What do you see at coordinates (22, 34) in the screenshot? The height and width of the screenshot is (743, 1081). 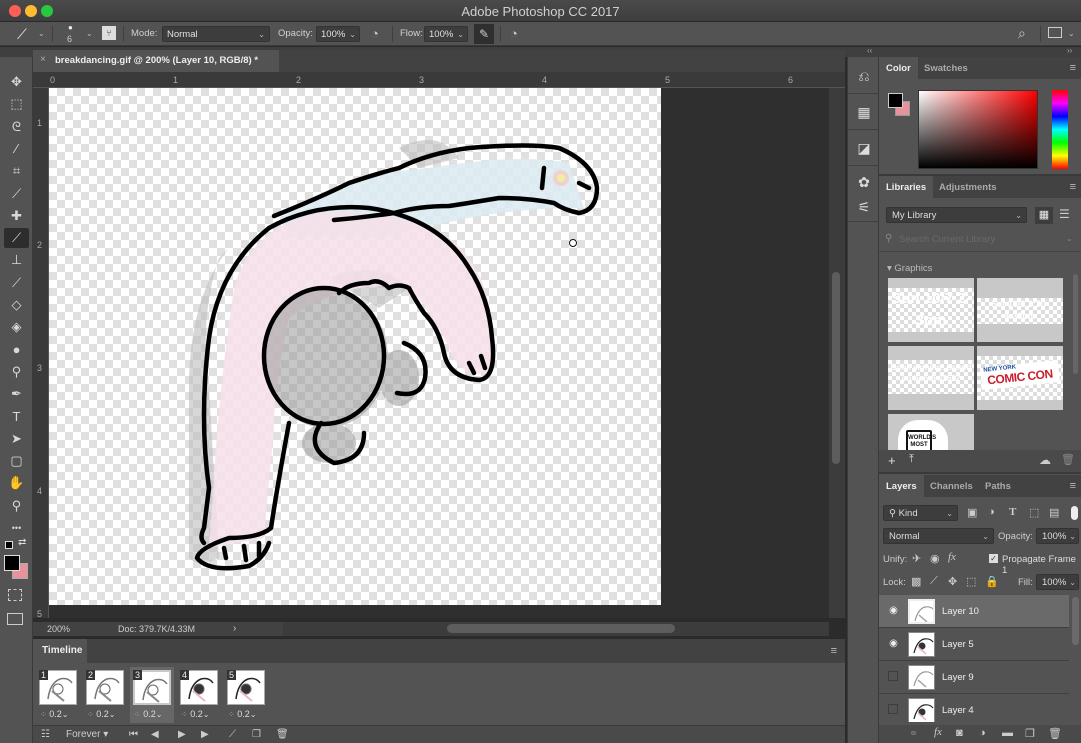 I see `brush-icon: ⟋` at bounding box center [22, 34].